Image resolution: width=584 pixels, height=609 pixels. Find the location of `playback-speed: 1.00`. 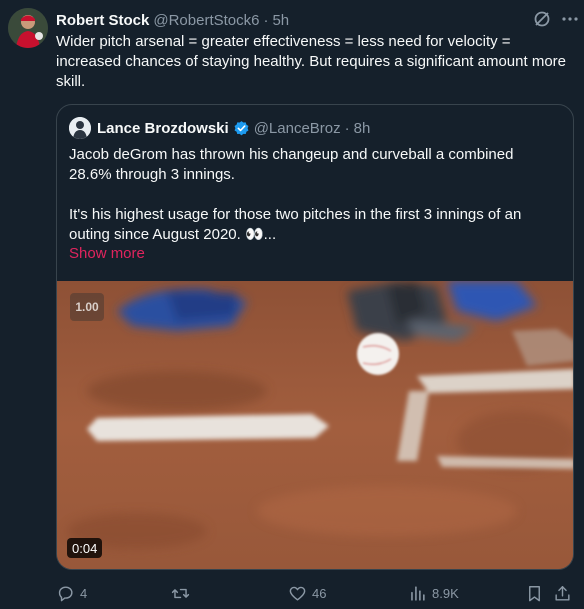

playback-speed: 1.00 is located at coordinates (87, 307).